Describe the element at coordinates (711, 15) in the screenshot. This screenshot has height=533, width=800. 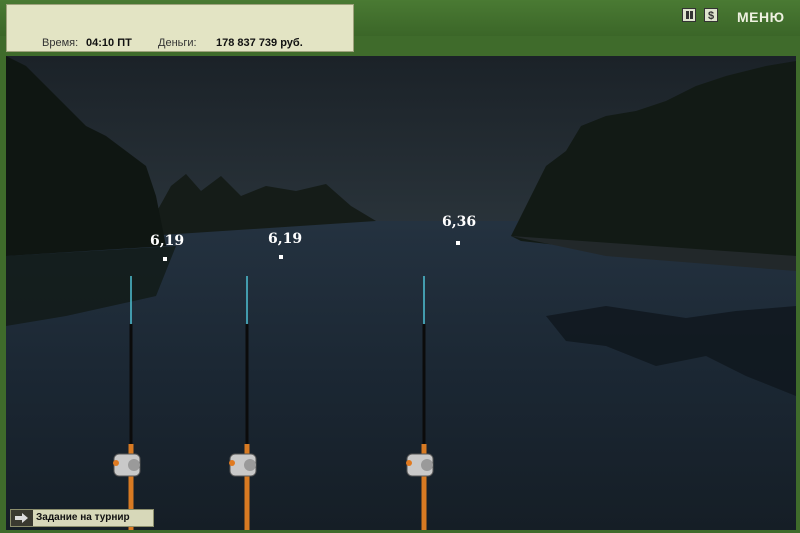
I see `shop-button: $` at that location.